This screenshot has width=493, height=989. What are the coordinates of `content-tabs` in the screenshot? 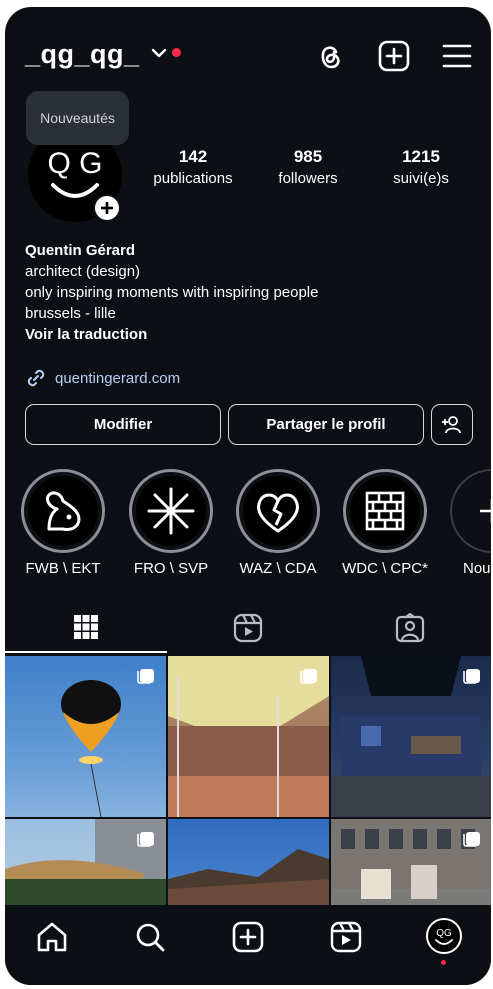 It's located at (248, 629).